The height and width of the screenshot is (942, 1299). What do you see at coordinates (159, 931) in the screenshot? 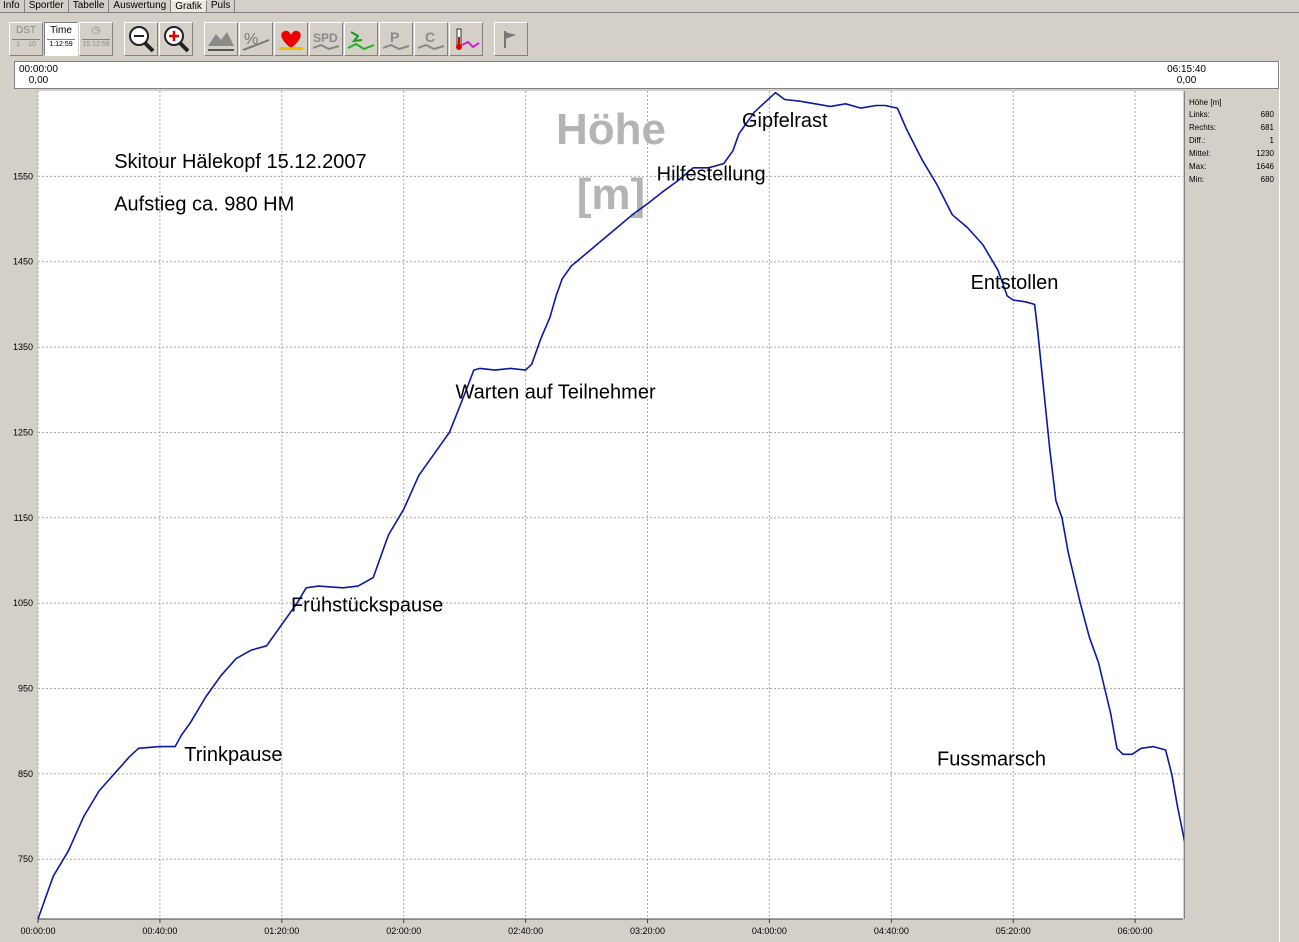
I see `x-tick-label: 00:40:00` at bounding box center [159, 931].